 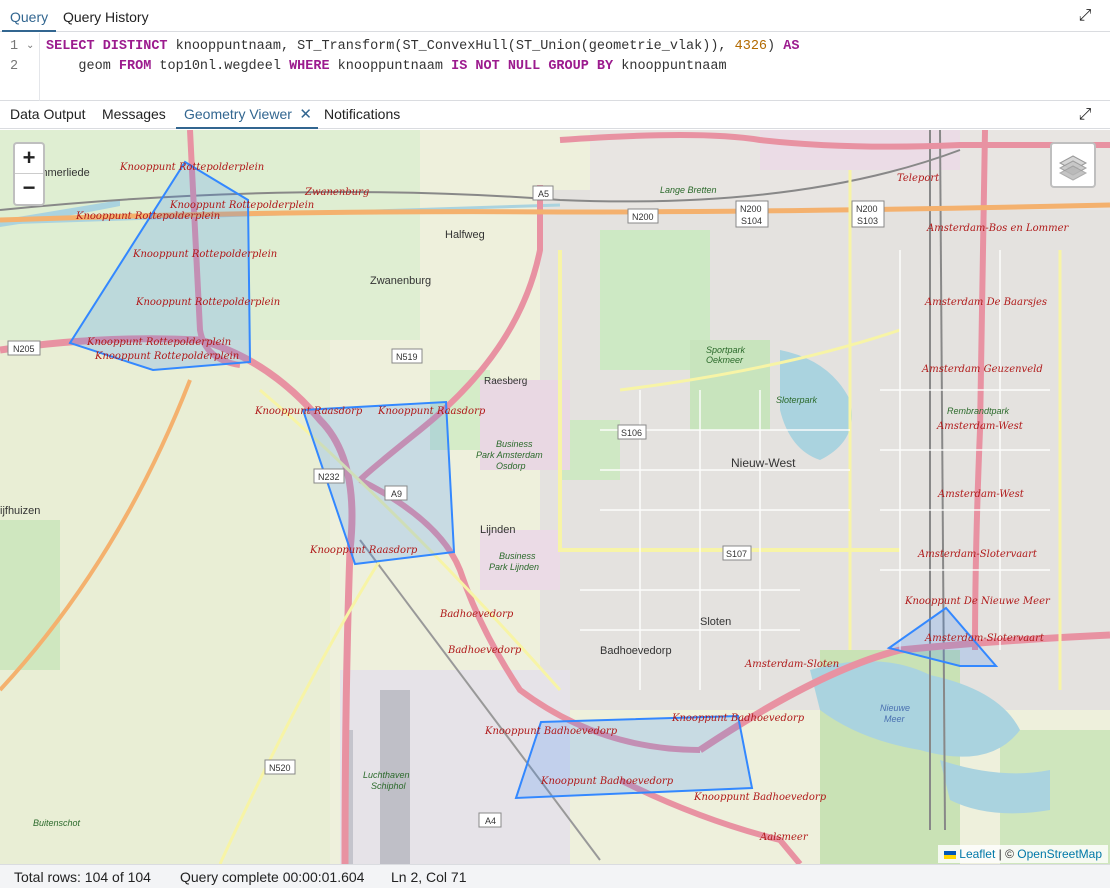 I want to click on svg-text: Rembrandtpark, so click(x=978, y=411).